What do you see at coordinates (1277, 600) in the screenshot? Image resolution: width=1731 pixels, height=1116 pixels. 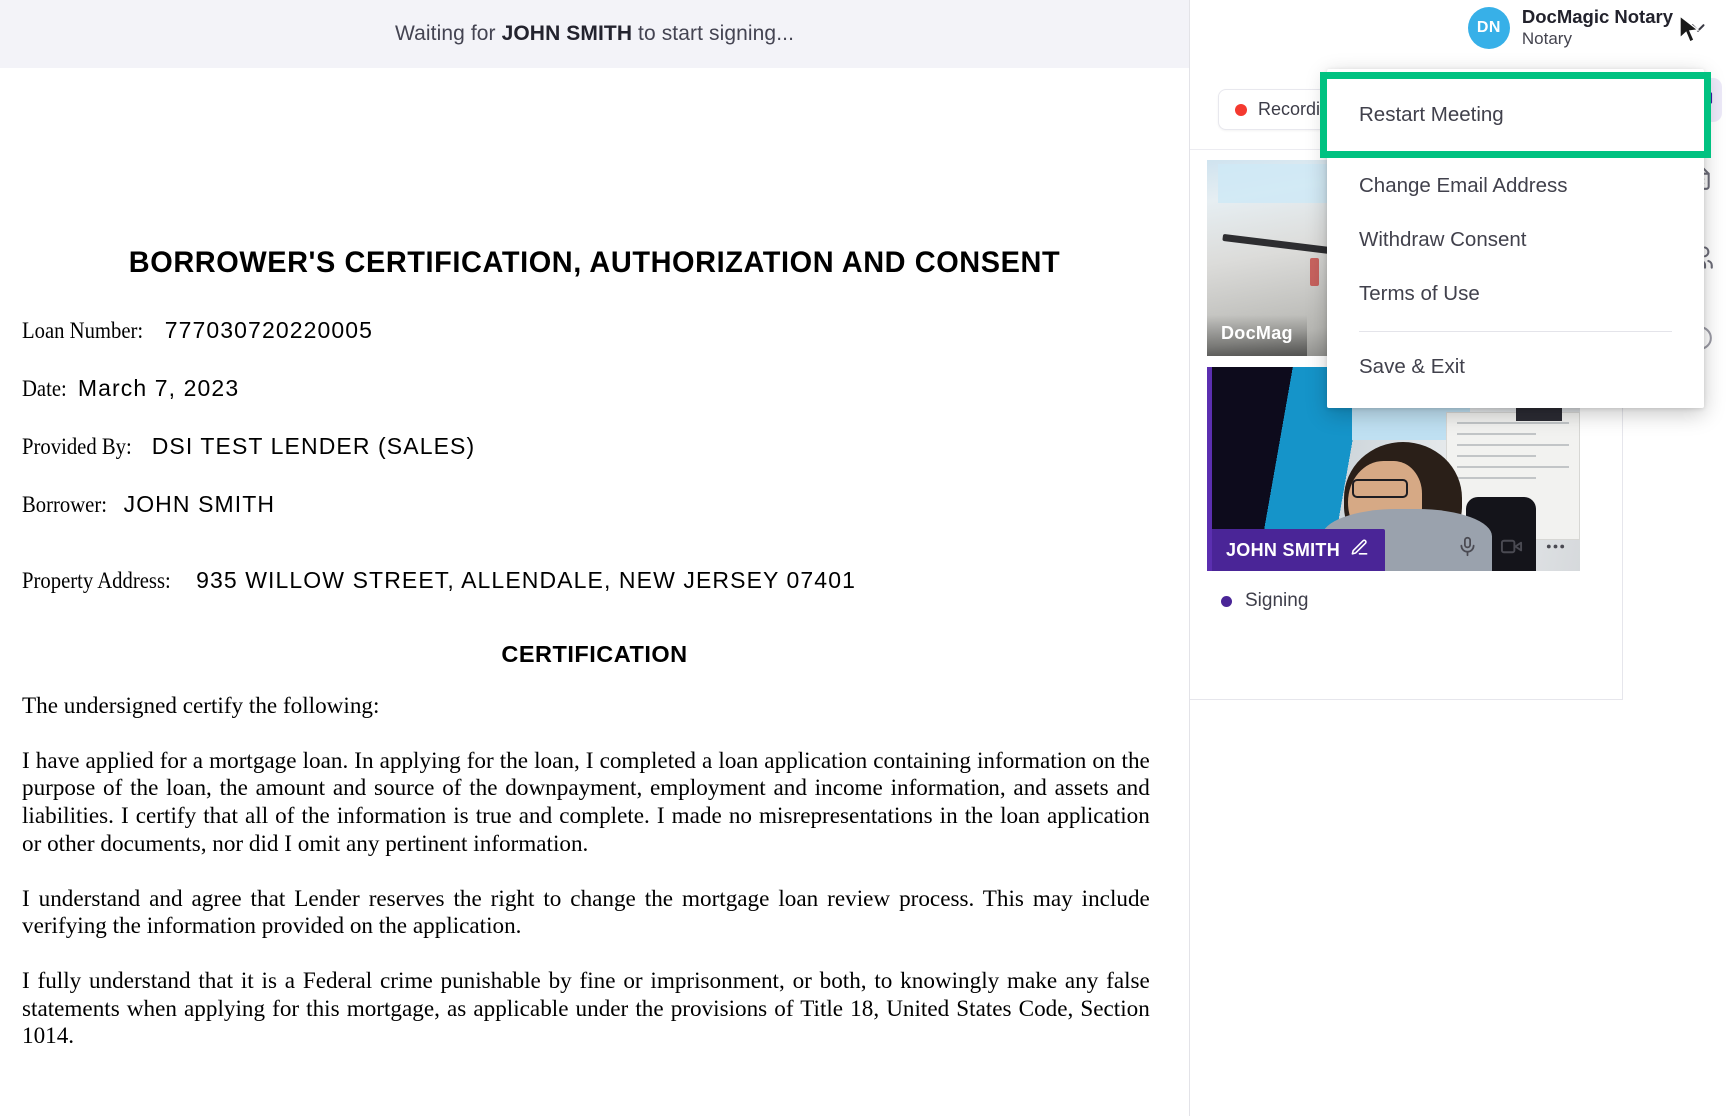 I see `participant-status-label: Signing` at bounding box center [1277, 600].